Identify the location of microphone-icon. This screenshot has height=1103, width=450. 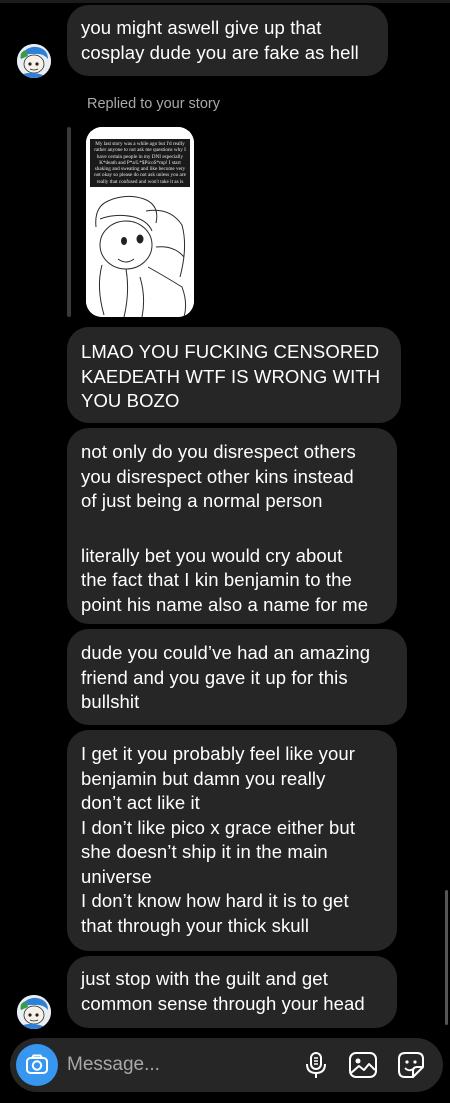
(316, 1065).